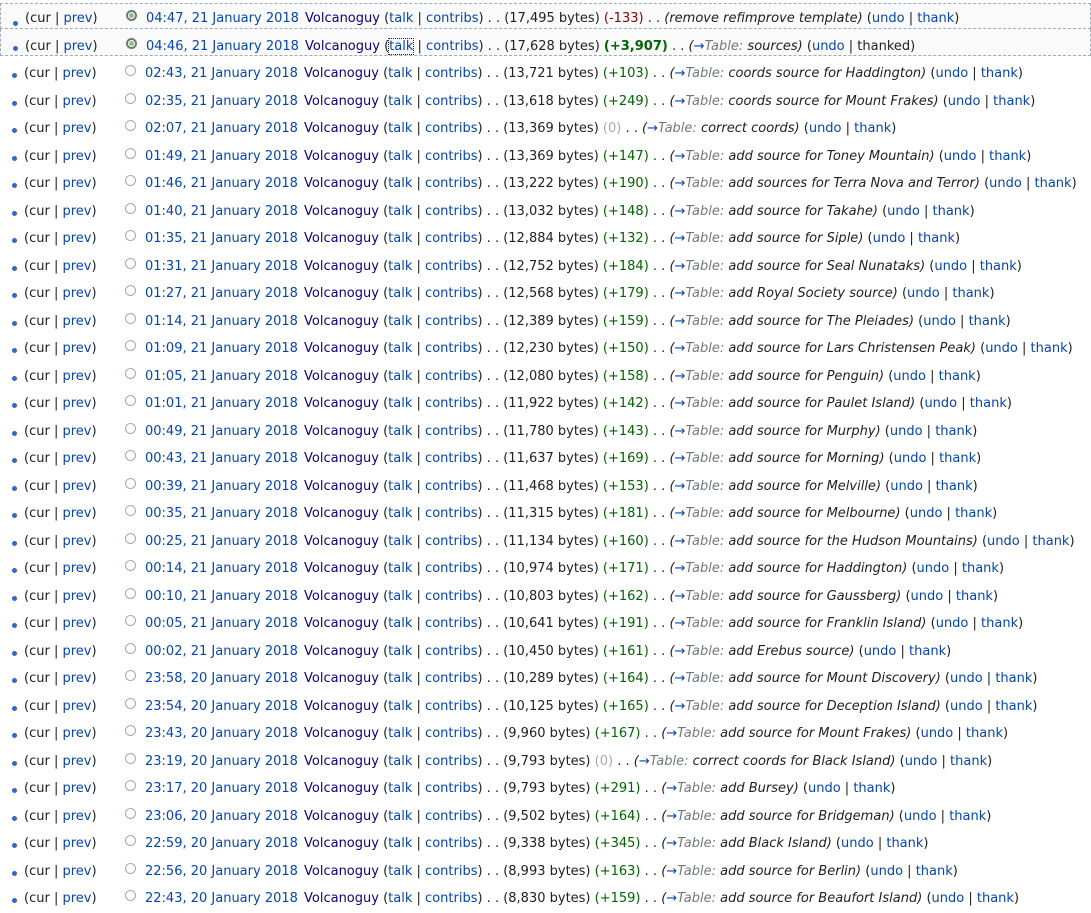 Image resolution: width=1091 pixels, height=913 pixels. What do you see at coordinates (221, 541) in the screenshot?
I see `revision-date-link: 00:25, 21 January 2018` at bounding box center [221, 541].